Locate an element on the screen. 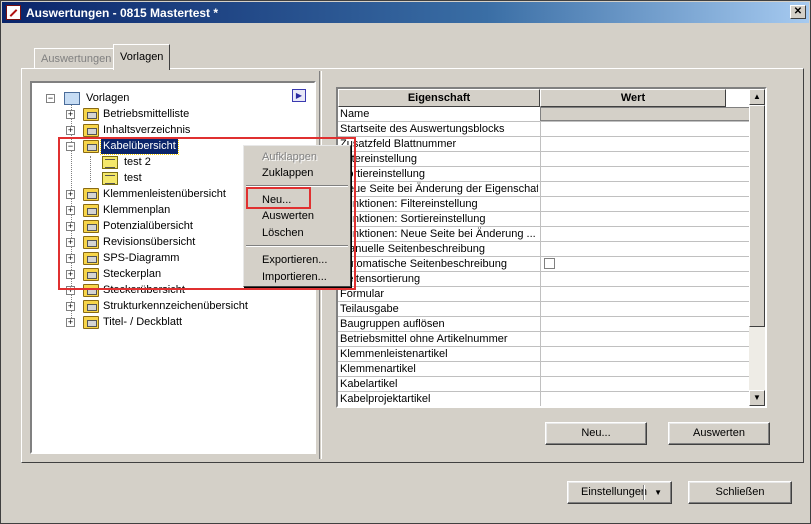 The image size is (811, 524). header-wert: Wert is located at coordinates (633, 98).